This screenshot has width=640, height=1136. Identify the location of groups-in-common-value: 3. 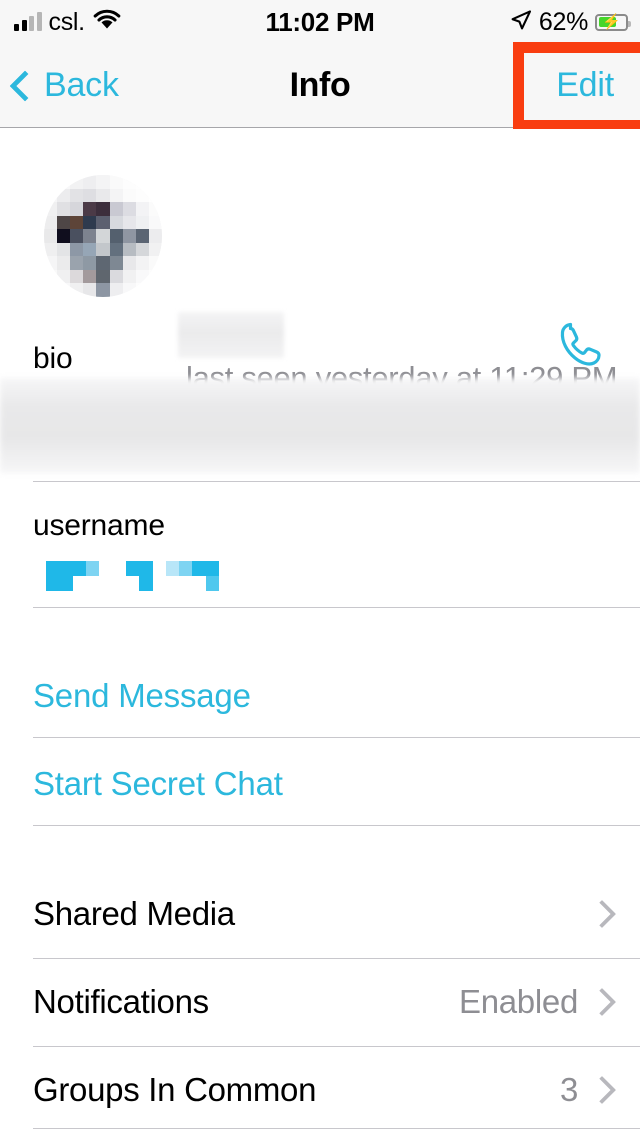
(568, 1089).